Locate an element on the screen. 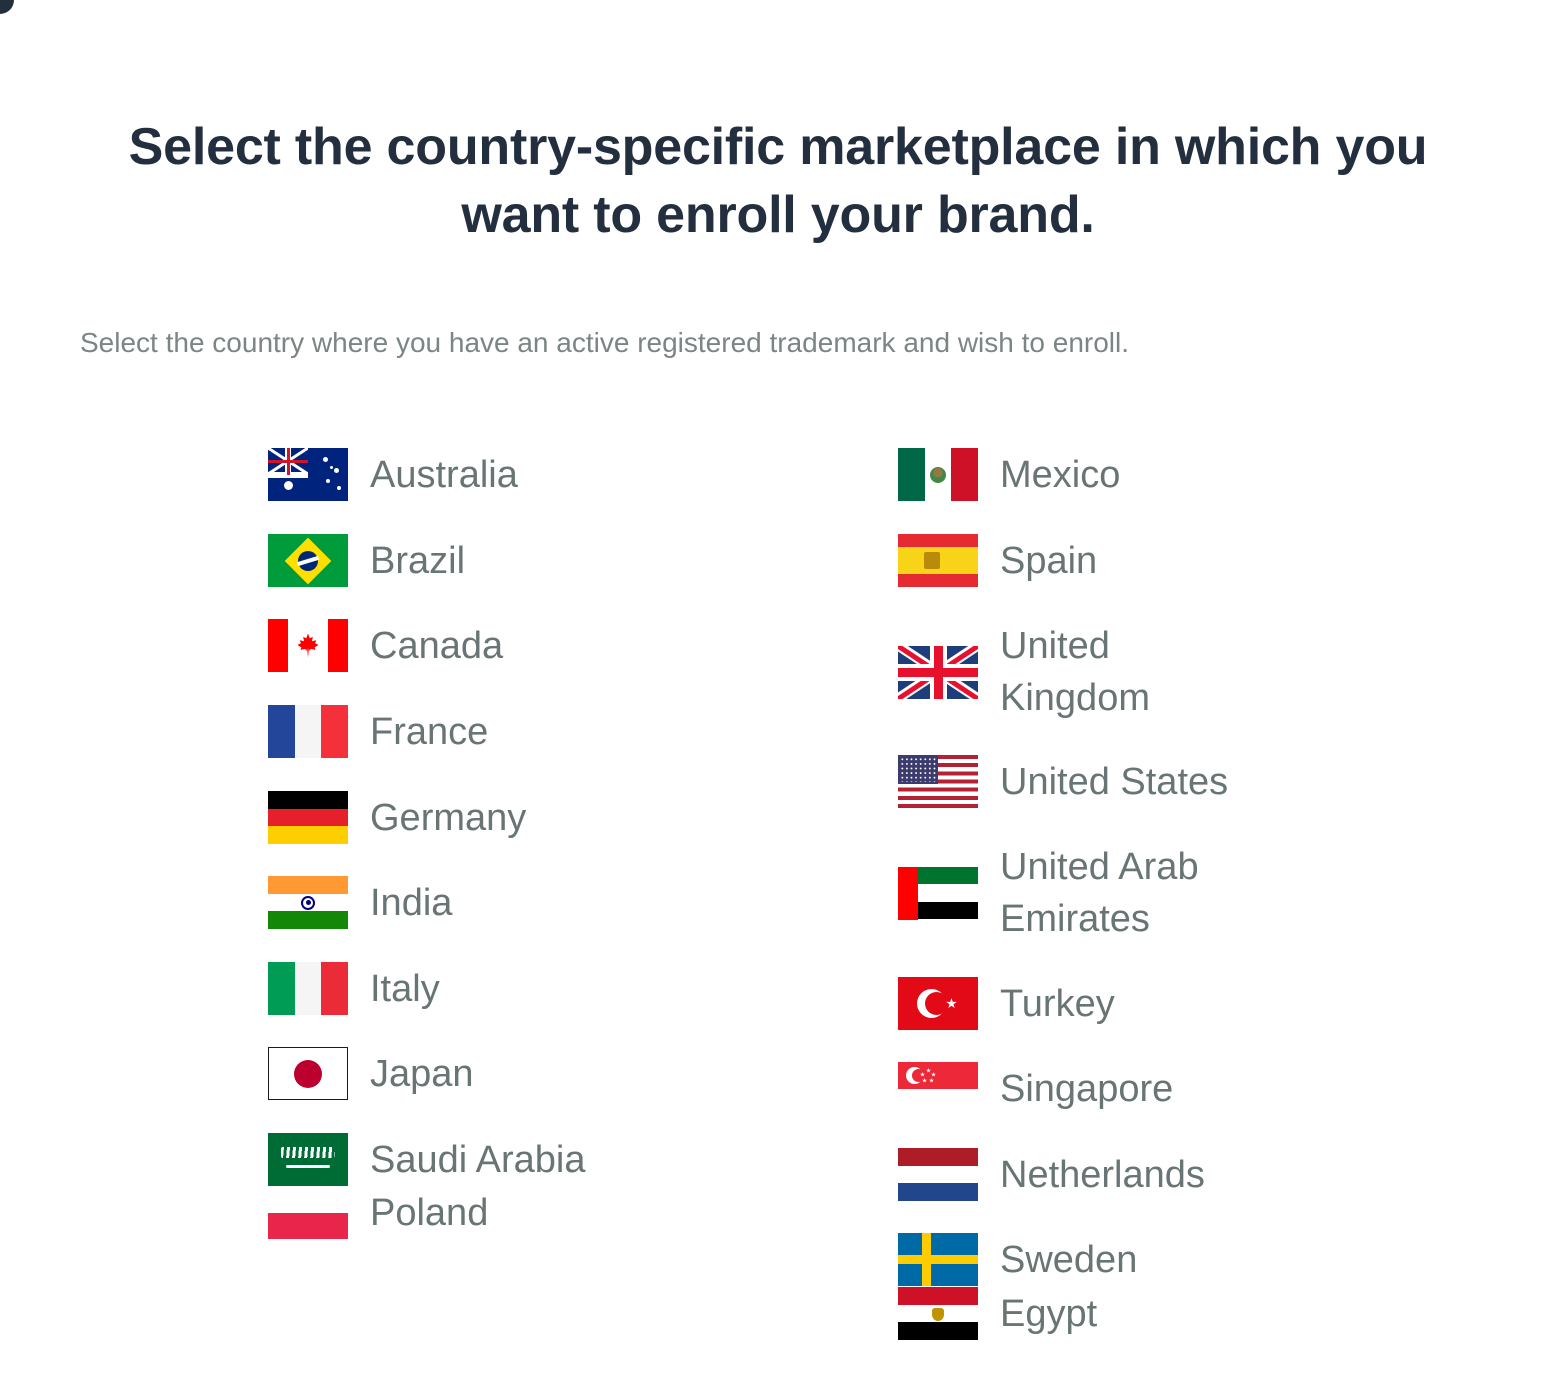 This screenshot has width=1544, height=1376. country-label: Sweden is located at coordinates (1069, 1259).